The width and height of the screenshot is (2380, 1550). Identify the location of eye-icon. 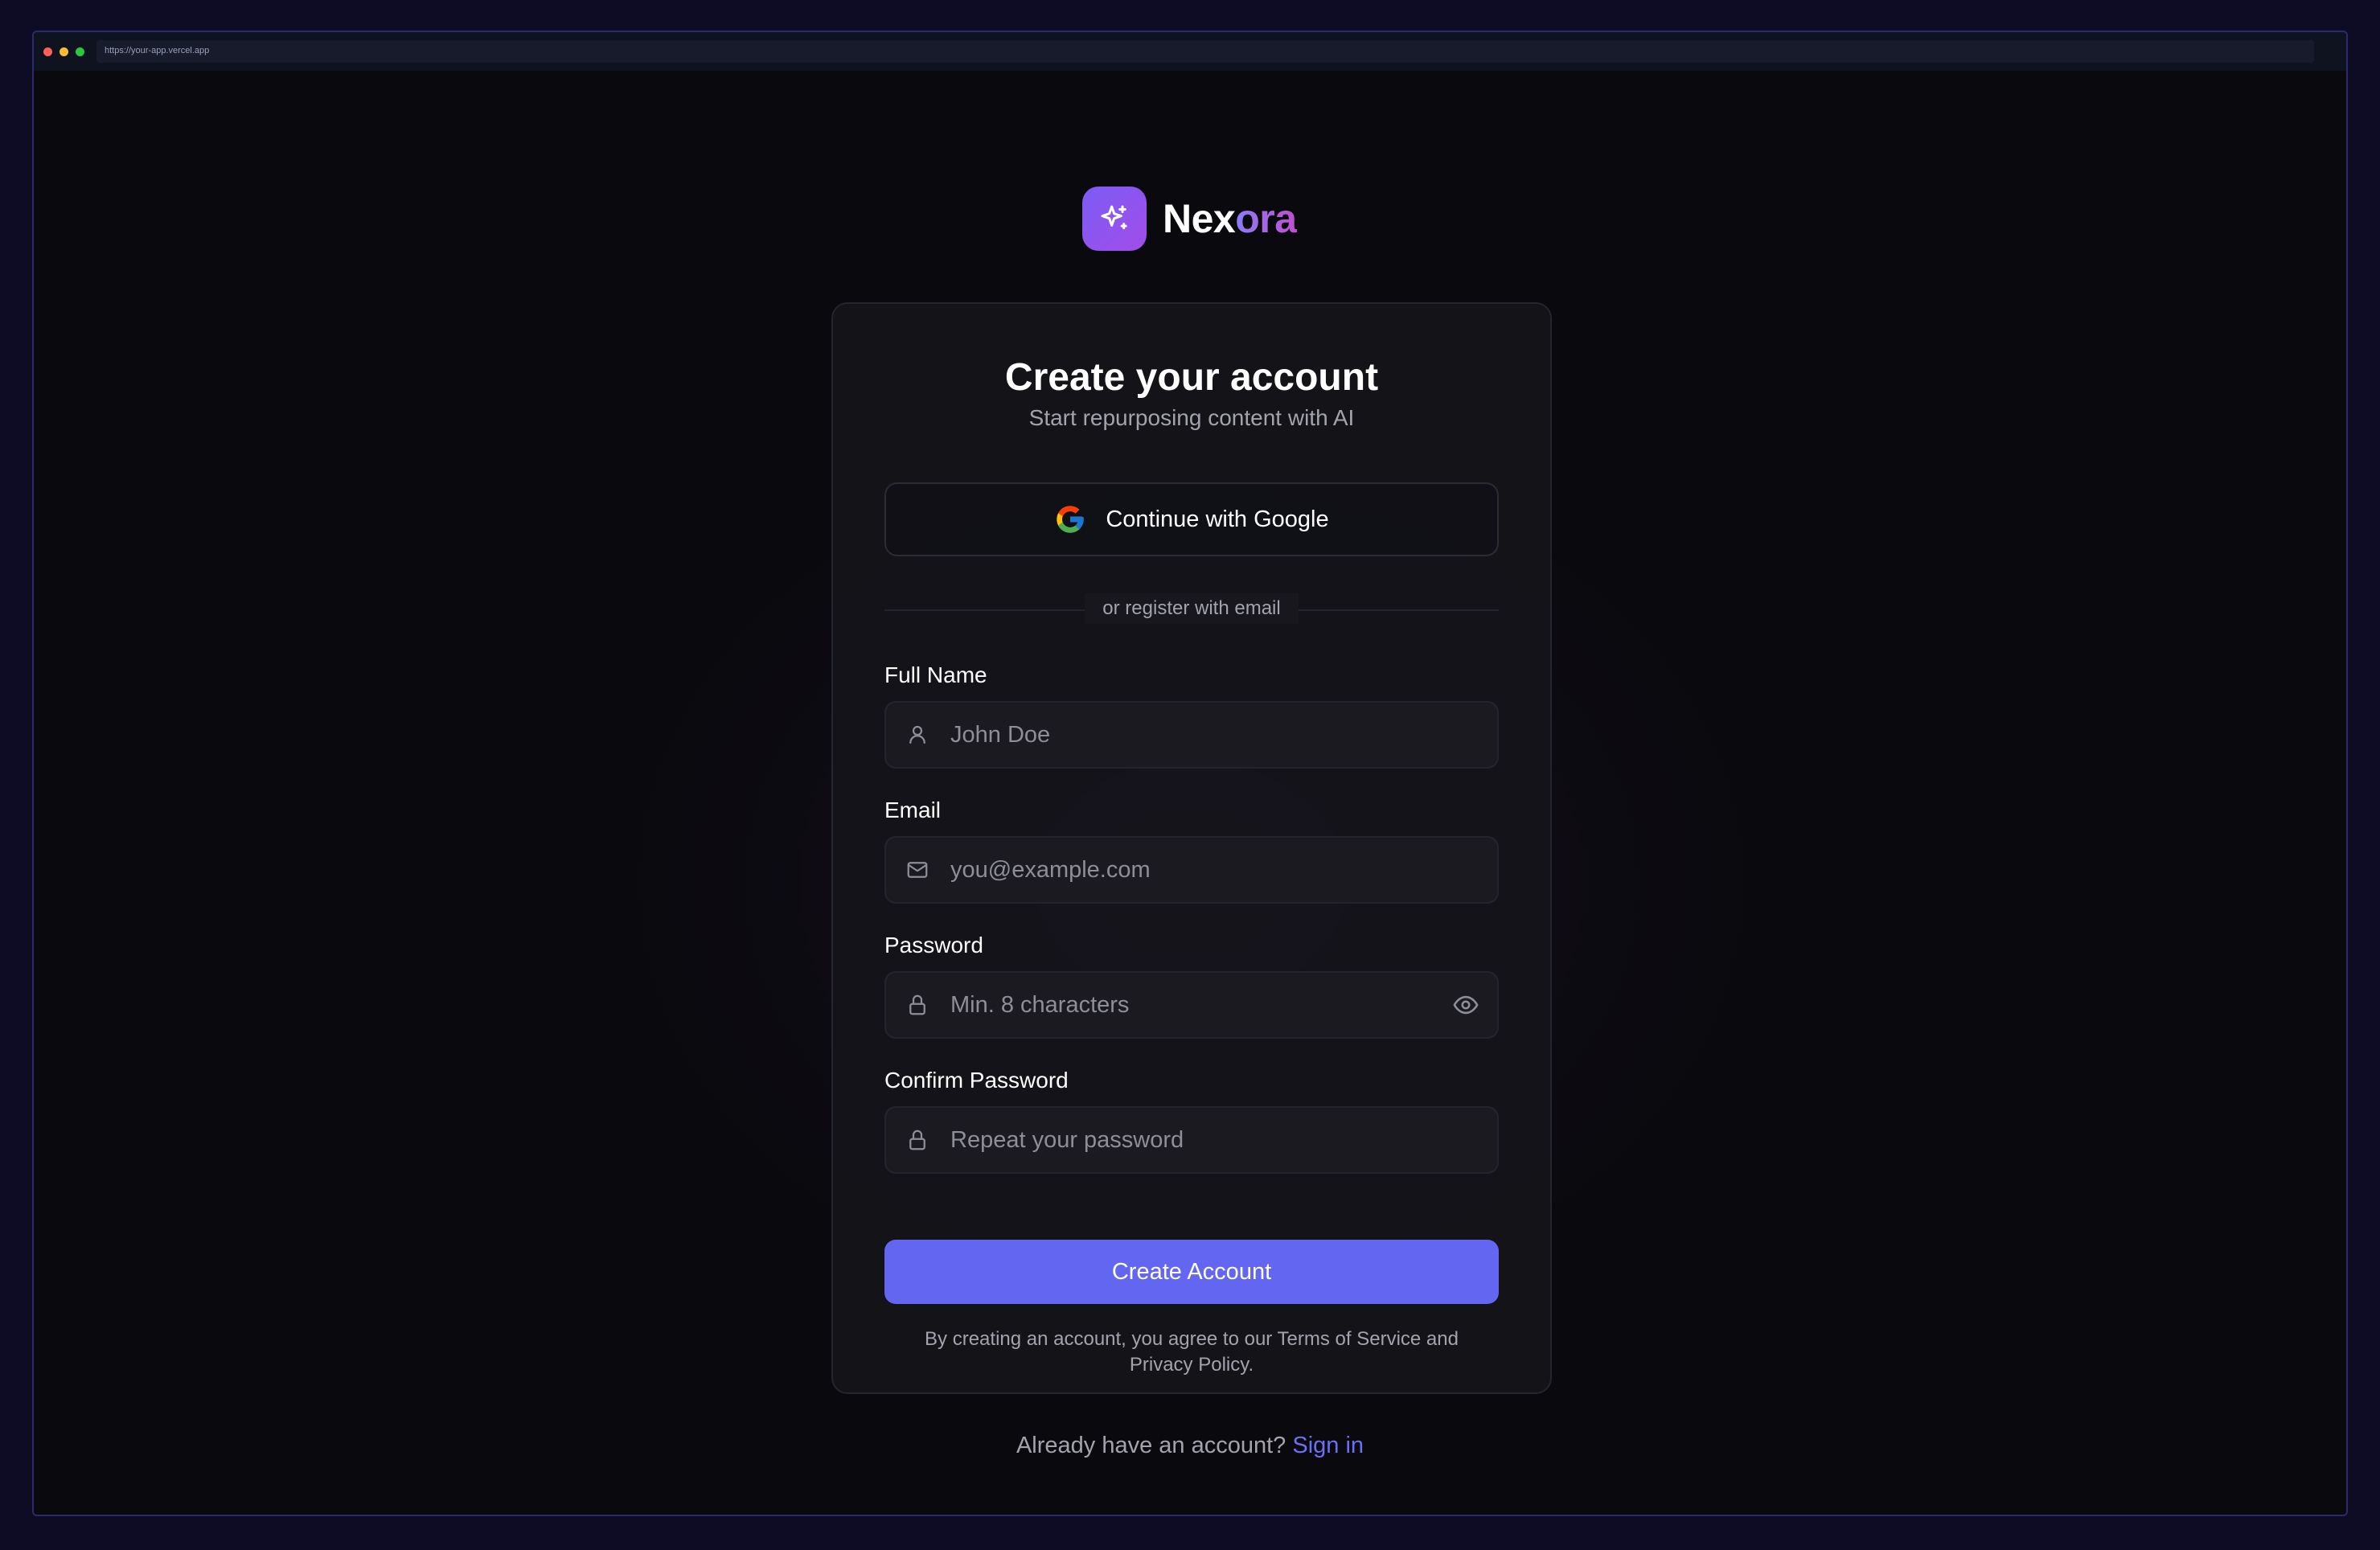
(1465, 1005).